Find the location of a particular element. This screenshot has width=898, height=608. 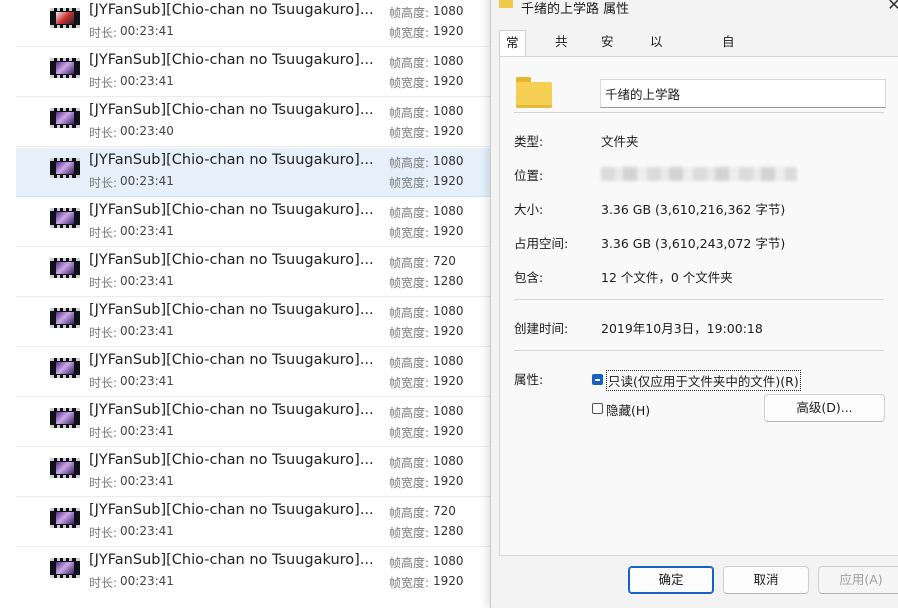

size-on-disk-label: 占用空间: is located at coordinates (541, 243).